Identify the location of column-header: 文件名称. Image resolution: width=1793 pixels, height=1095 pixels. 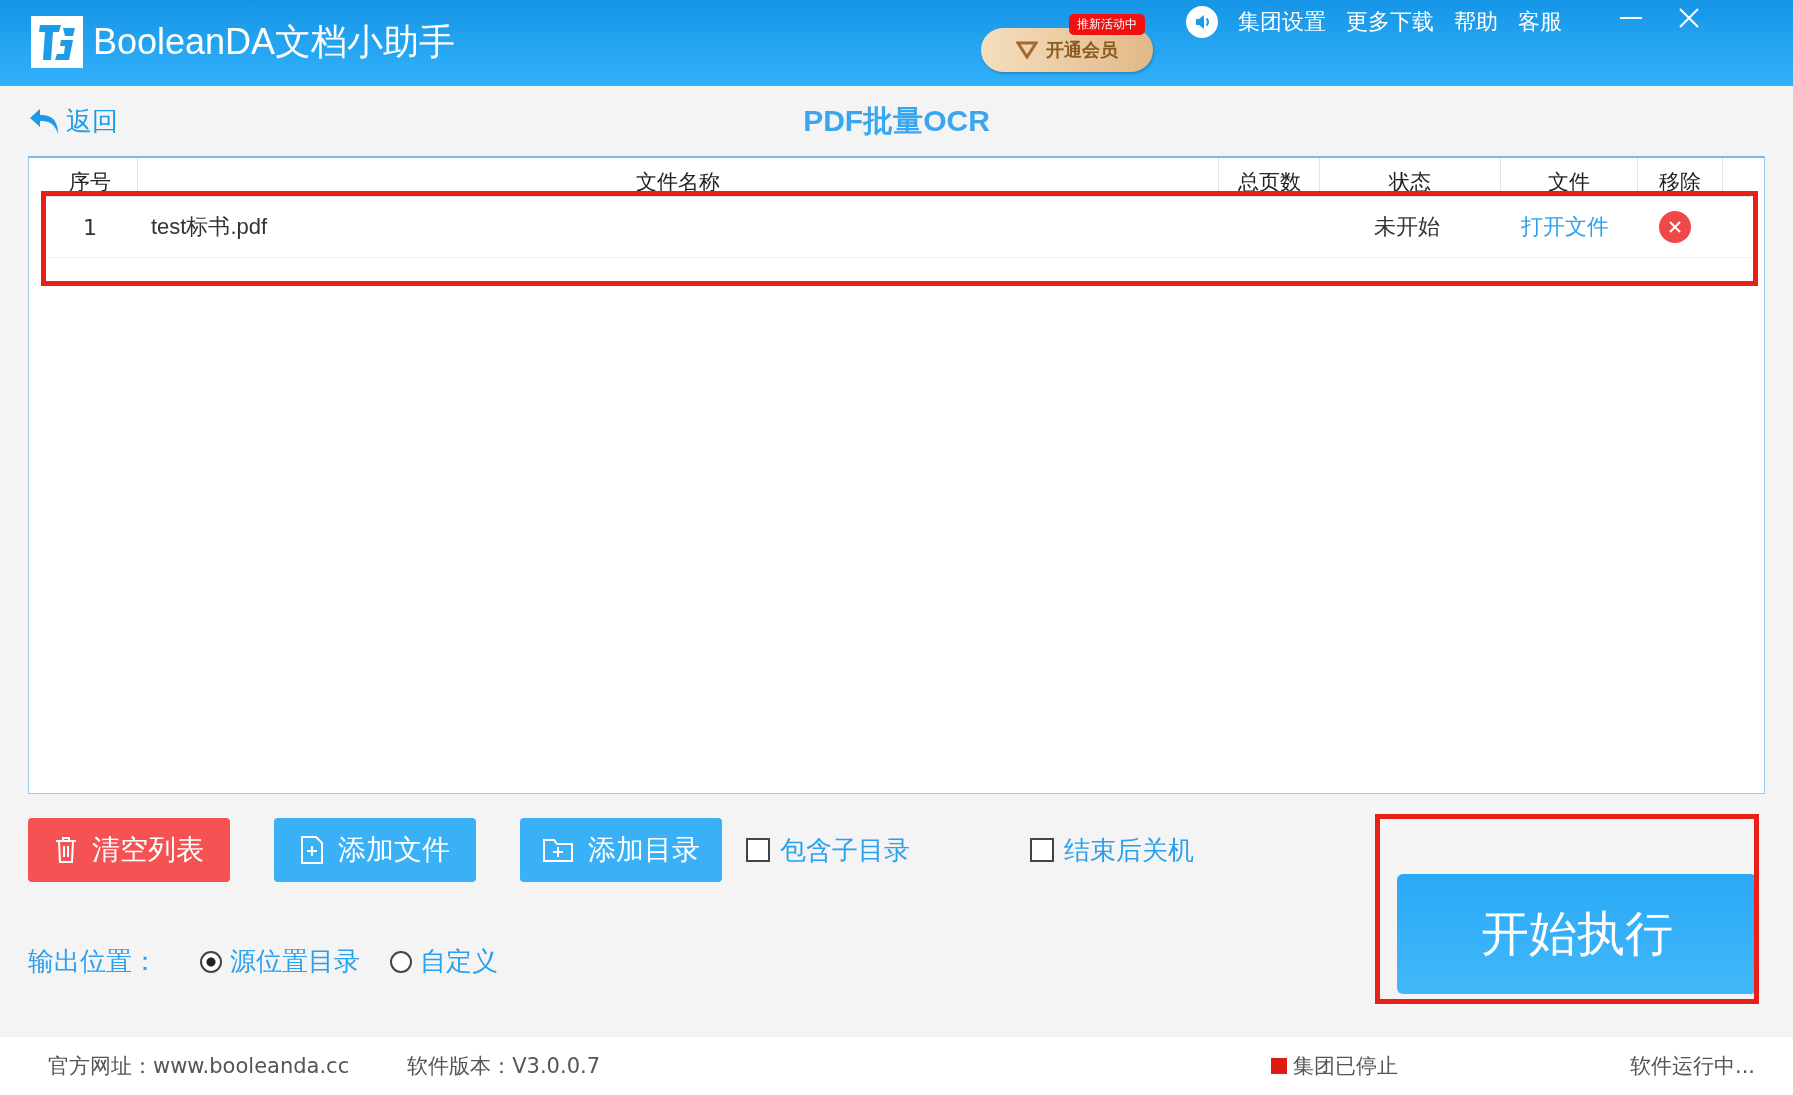
(678, 177).